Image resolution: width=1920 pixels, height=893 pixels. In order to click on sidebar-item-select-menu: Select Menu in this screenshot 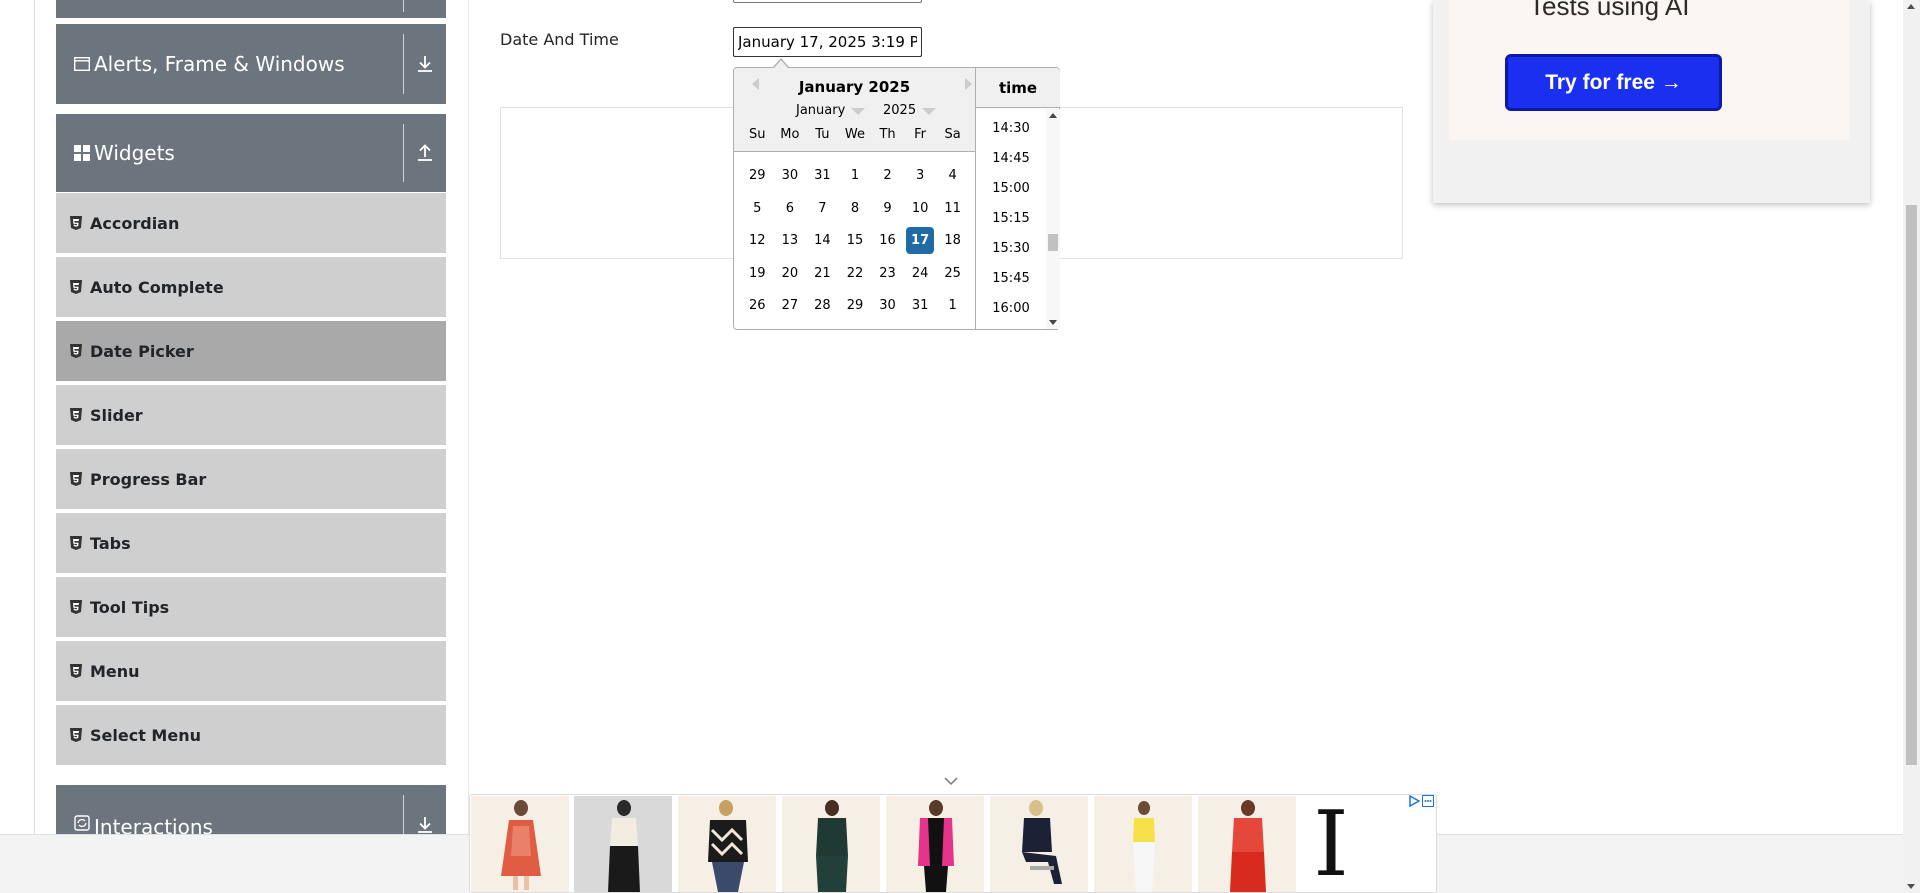, I will do `click(251, 736)`.